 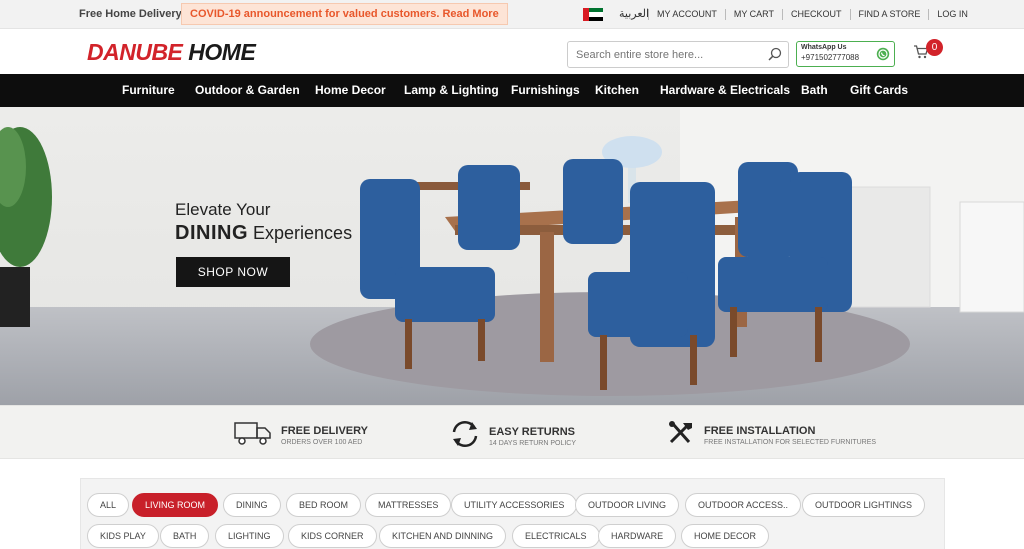 I want to click on search-icon, so click(x=775, y=56).